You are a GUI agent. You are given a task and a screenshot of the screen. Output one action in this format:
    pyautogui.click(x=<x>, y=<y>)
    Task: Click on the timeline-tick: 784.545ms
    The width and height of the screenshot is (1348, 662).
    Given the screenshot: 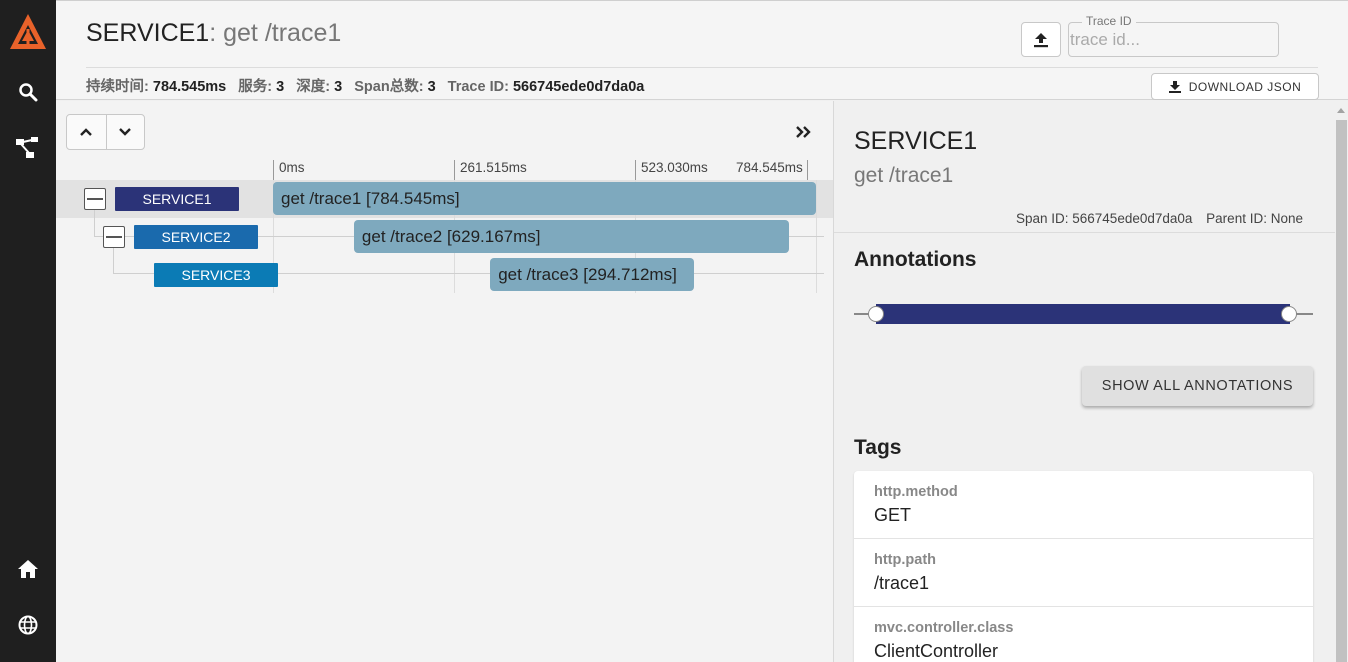 What is the action you would take?
    pyautogui.click(x=772, y=170)
    